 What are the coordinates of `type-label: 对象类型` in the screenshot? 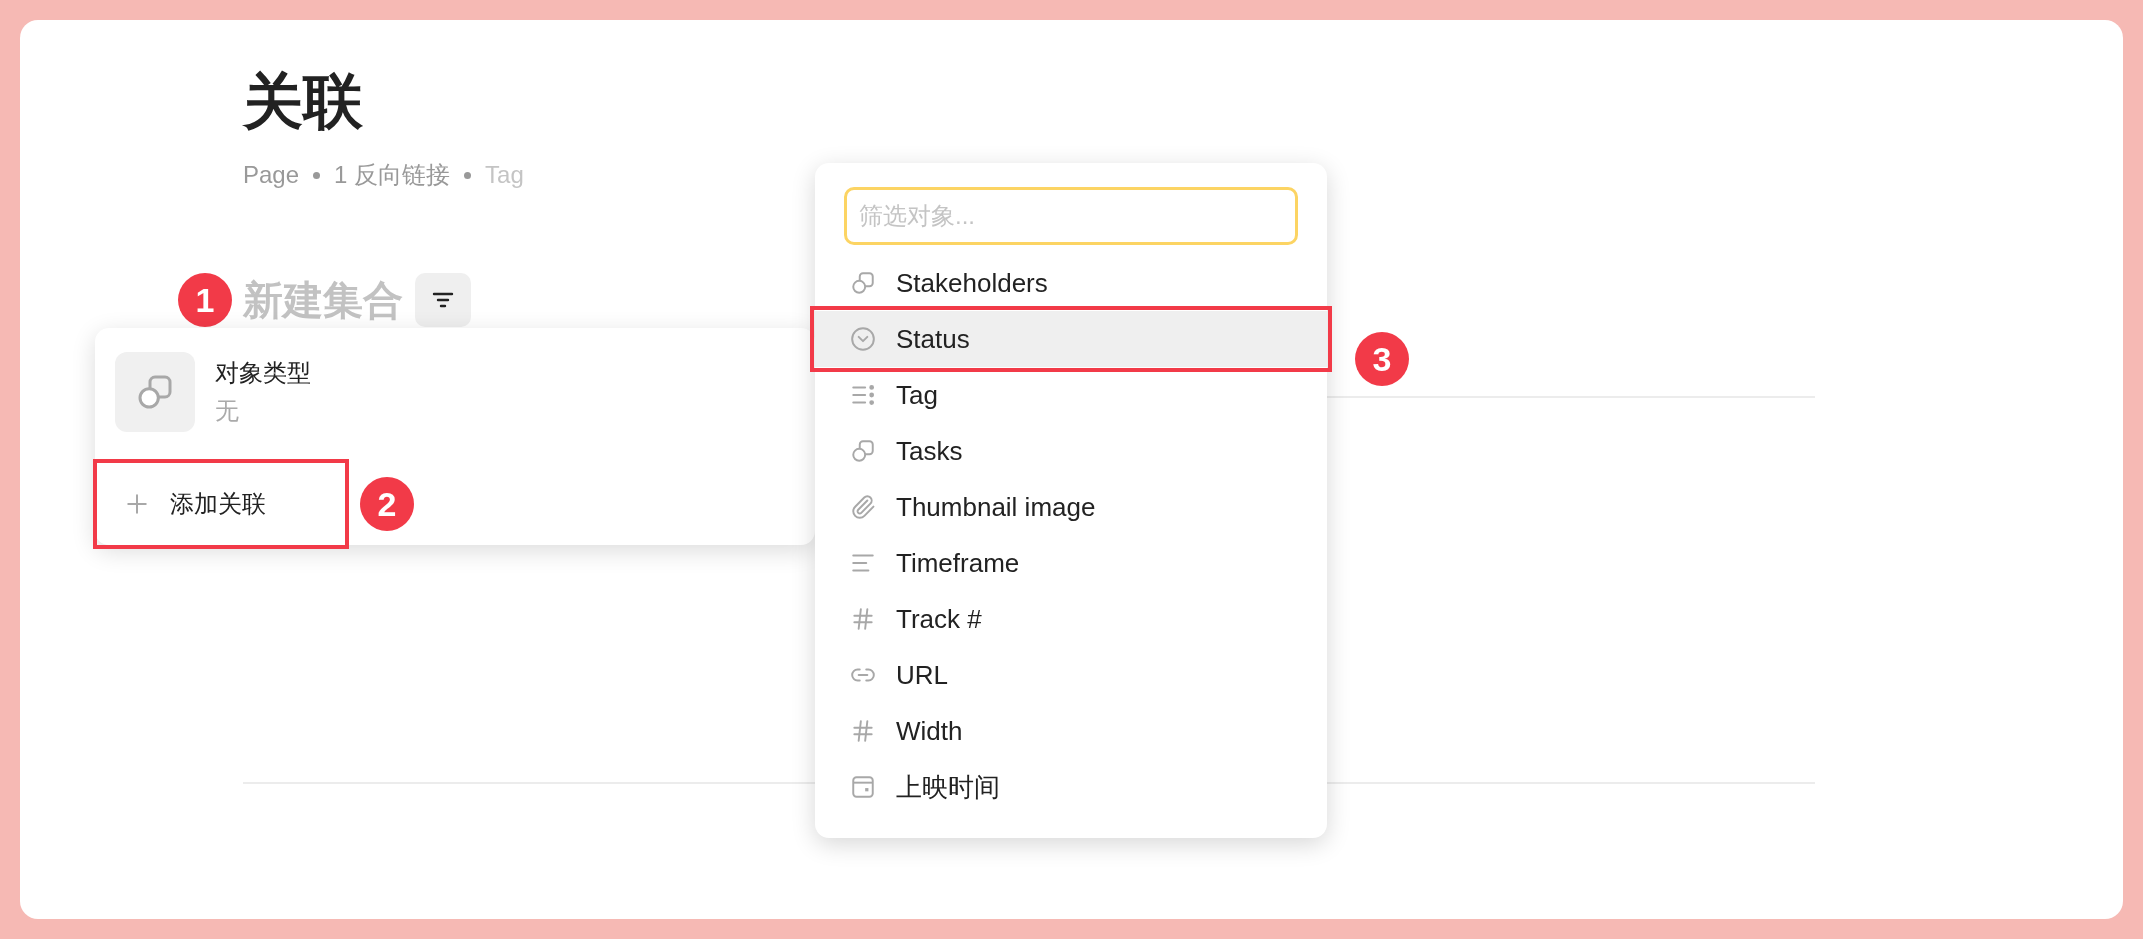 It's located at (263, 373).